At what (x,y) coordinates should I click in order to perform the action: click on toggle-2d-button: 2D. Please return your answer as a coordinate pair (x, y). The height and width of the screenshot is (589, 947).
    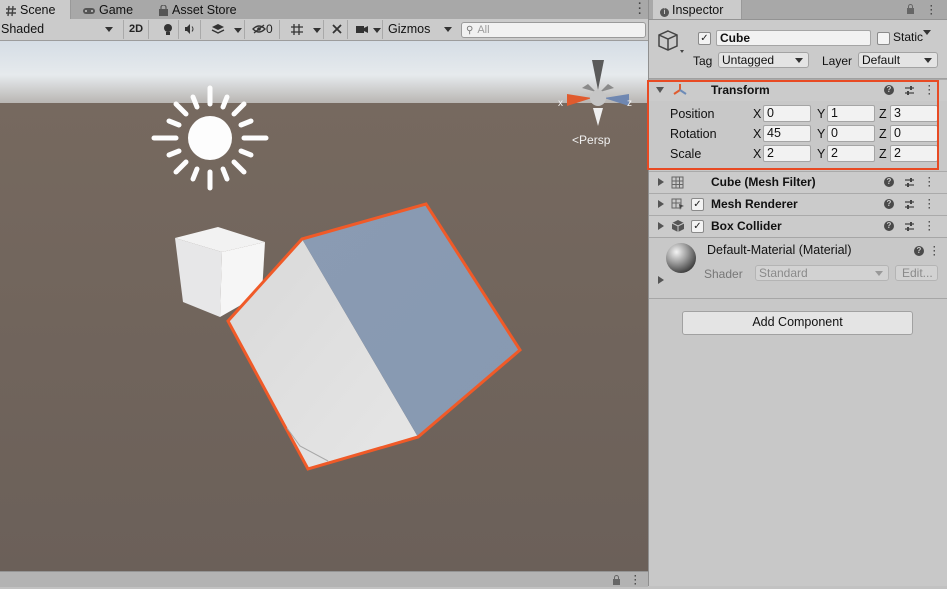
    Looking at the image, I should click on (136, 29).